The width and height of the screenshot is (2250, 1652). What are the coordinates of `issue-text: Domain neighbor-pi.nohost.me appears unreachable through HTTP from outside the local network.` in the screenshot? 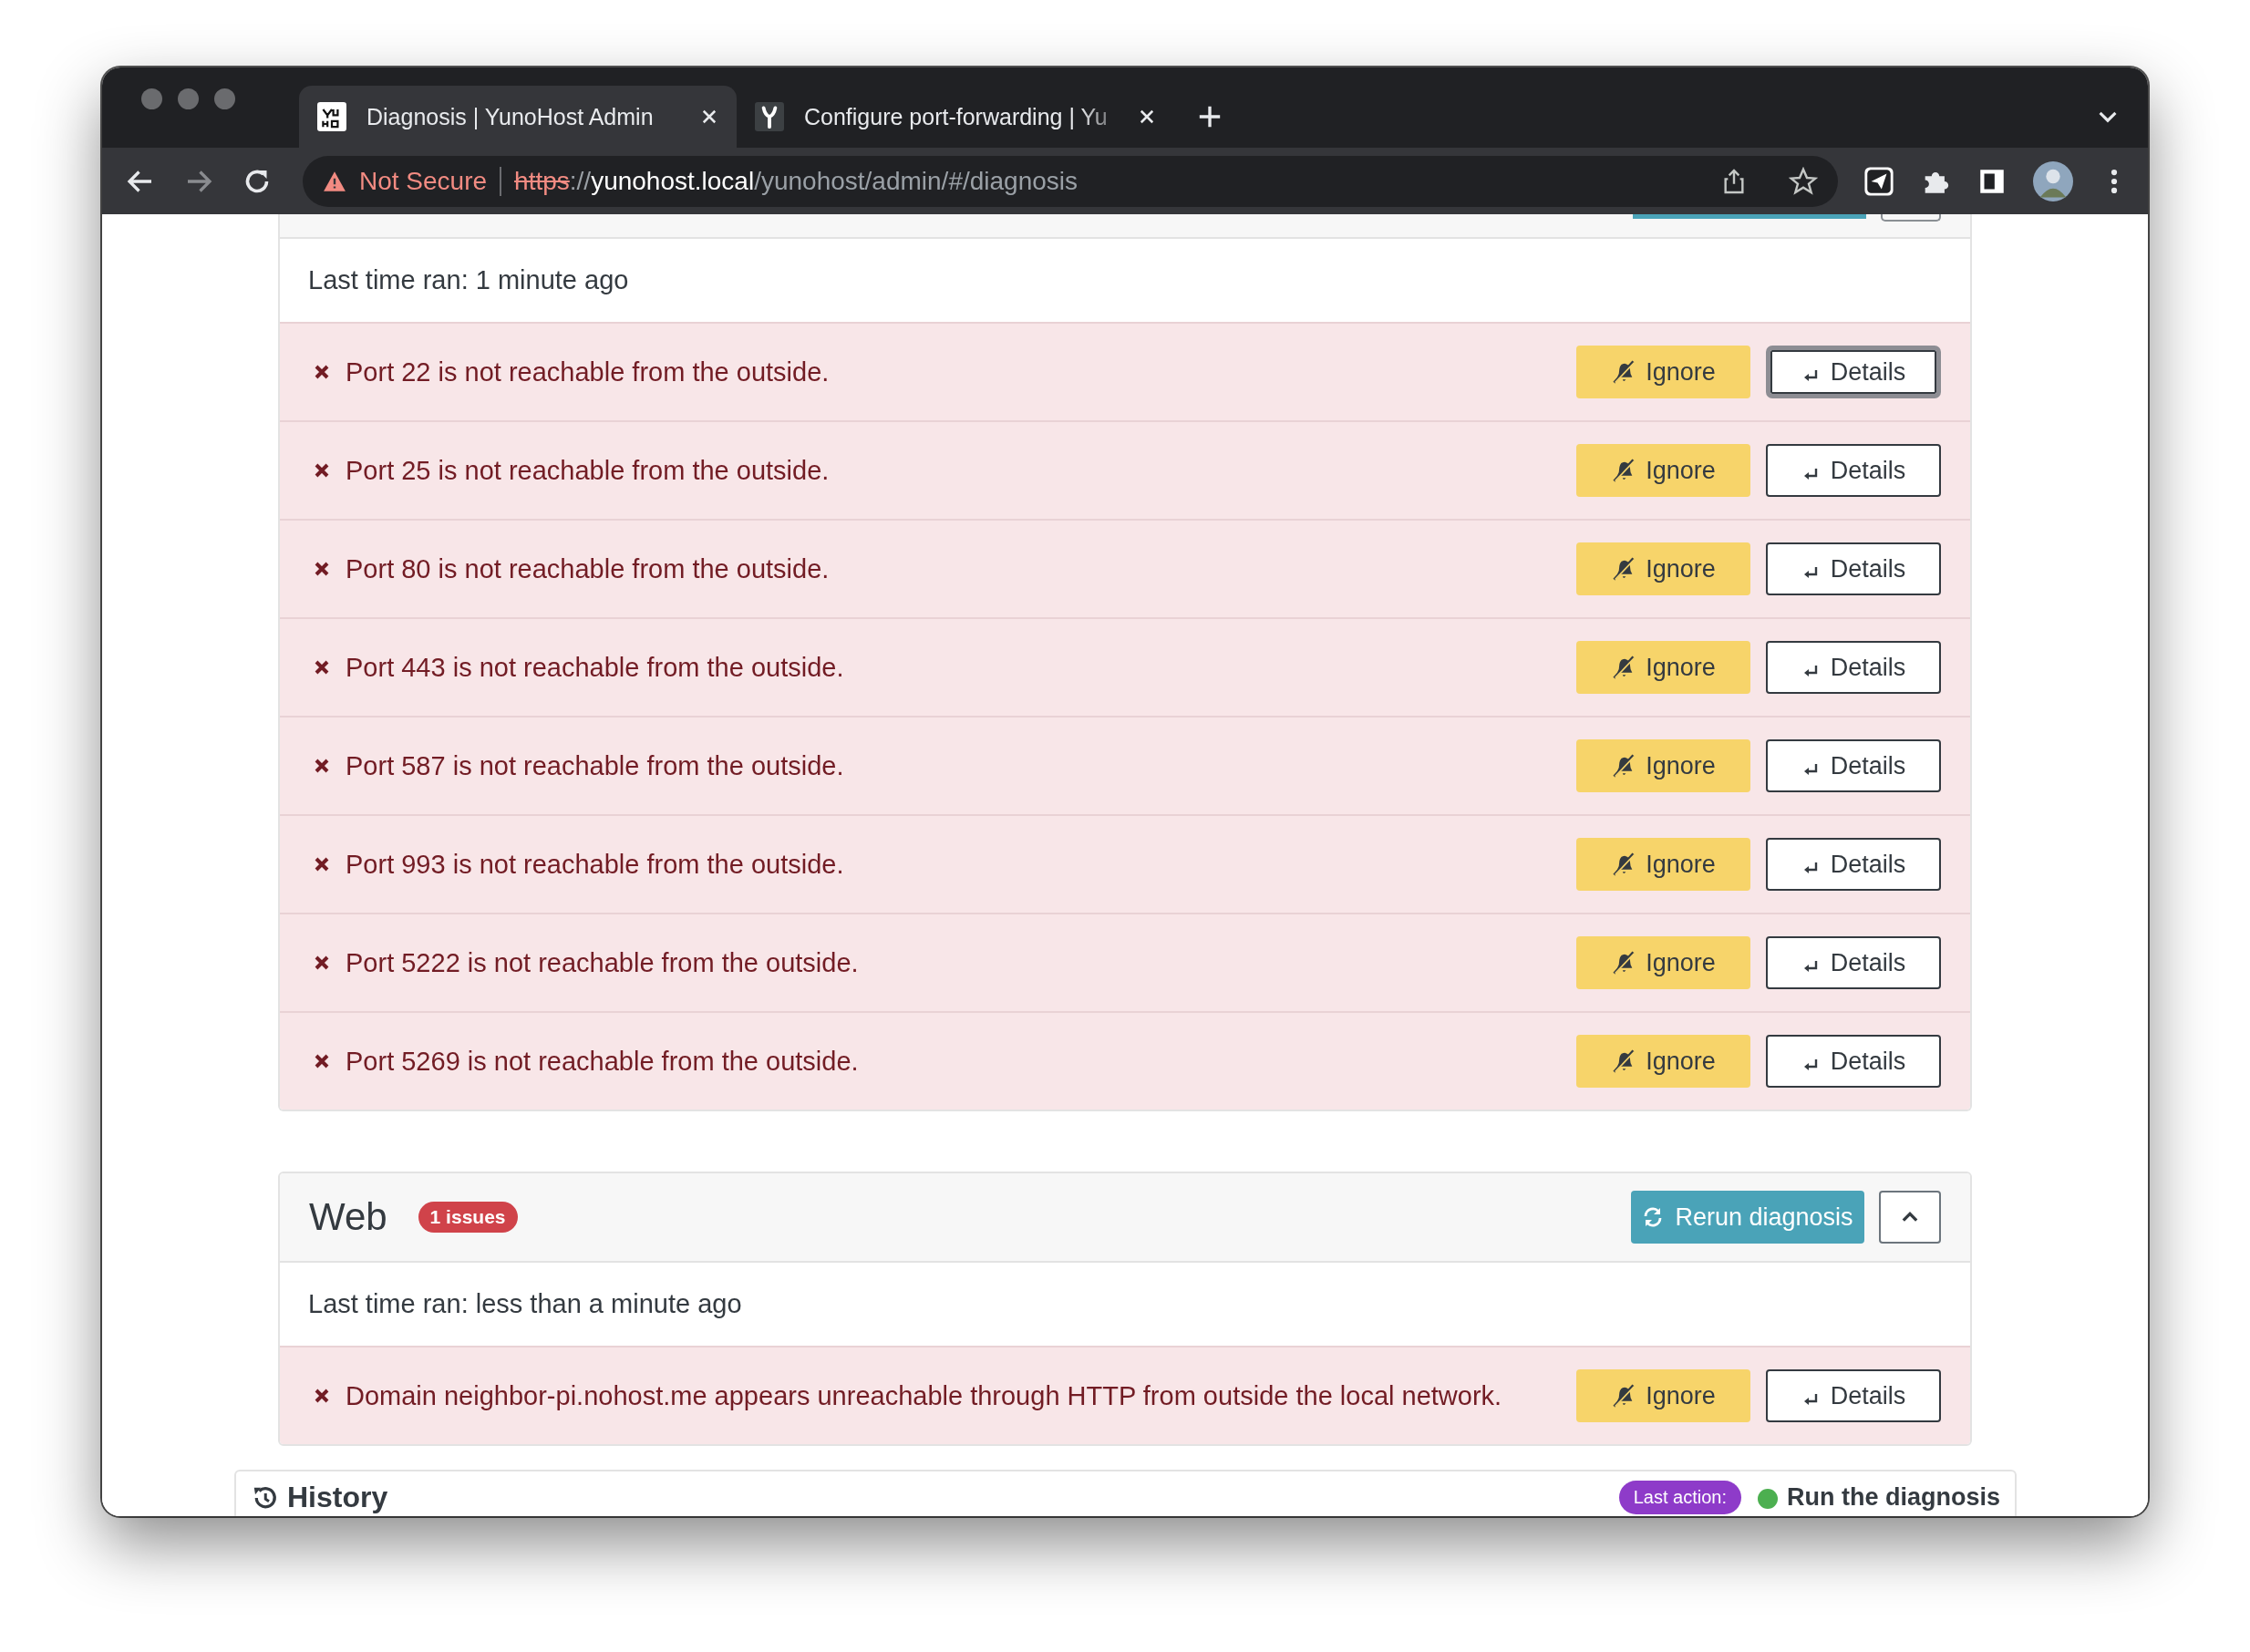 It's located at (924, 1395).